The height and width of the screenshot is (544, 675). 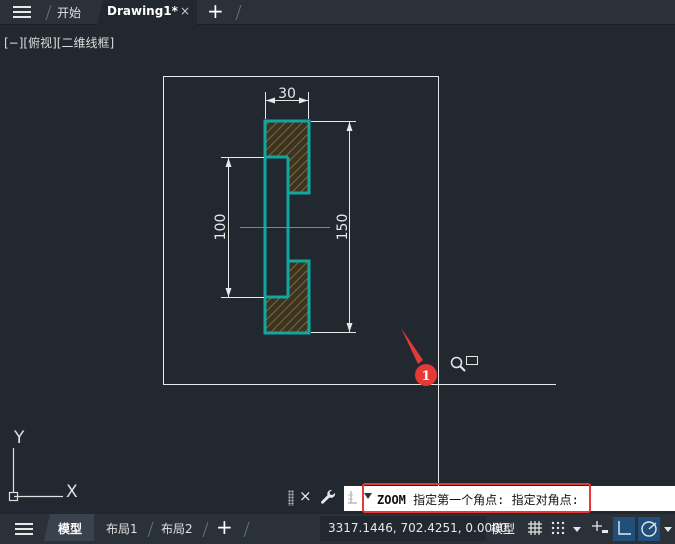 I want to click on dimension-total-height-text: 150, so click(x=343, y=227).